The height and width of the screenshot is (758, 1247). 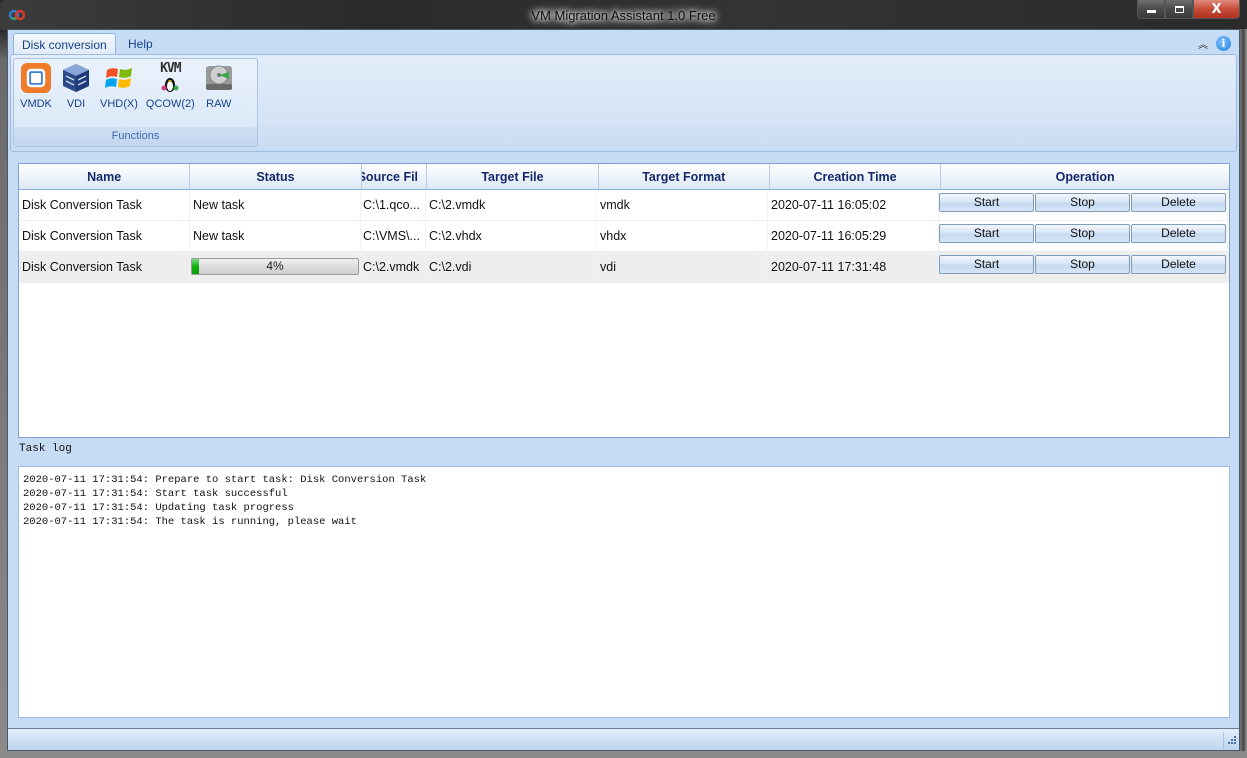 What do you see at coordinates (119, 104) in the screenshot?
I see `vhdx-label: VHD(X)` at bounding box center [119, 104].